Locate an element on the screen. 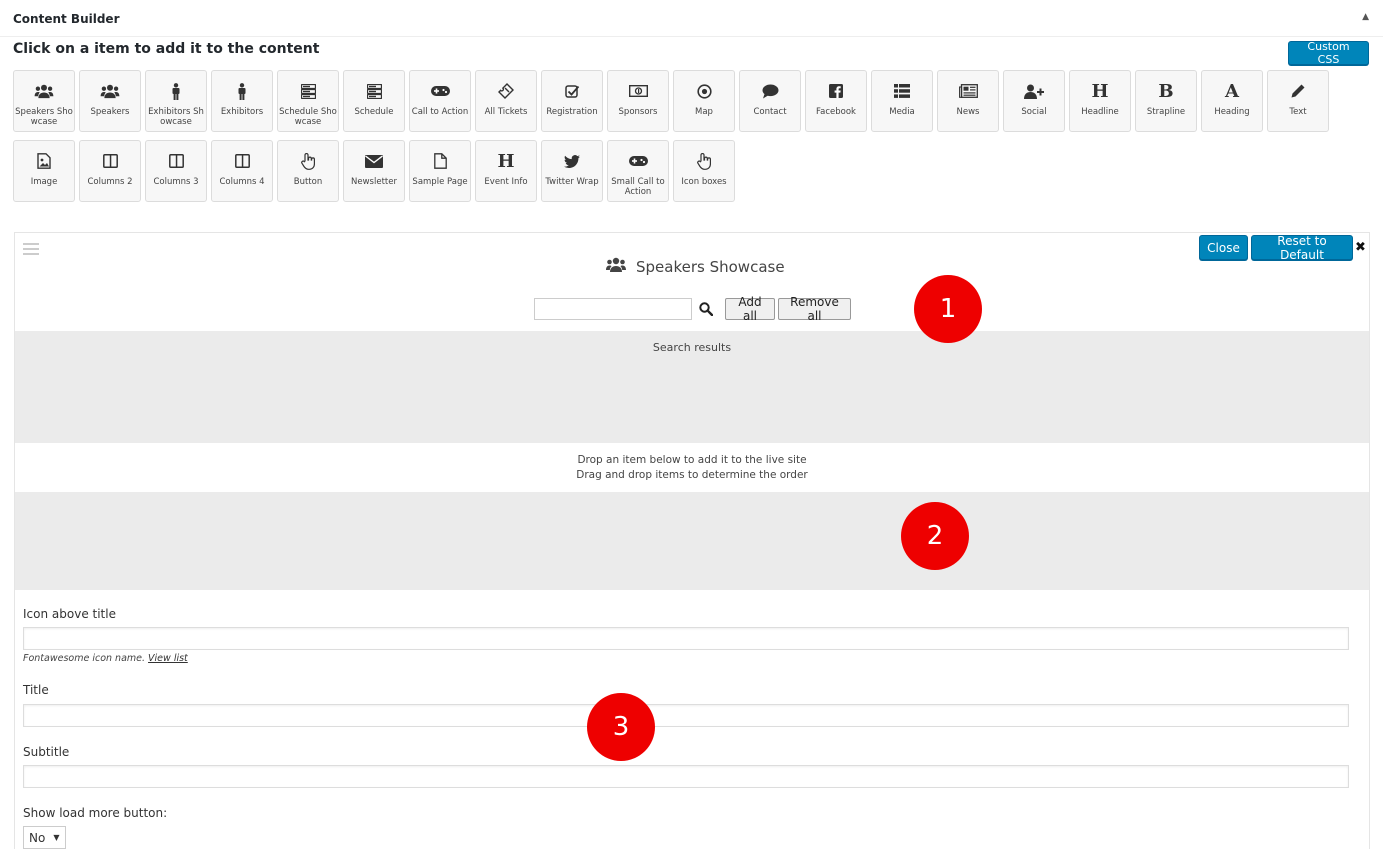  palette-item-label: Image is located at coordinates (44, 182).